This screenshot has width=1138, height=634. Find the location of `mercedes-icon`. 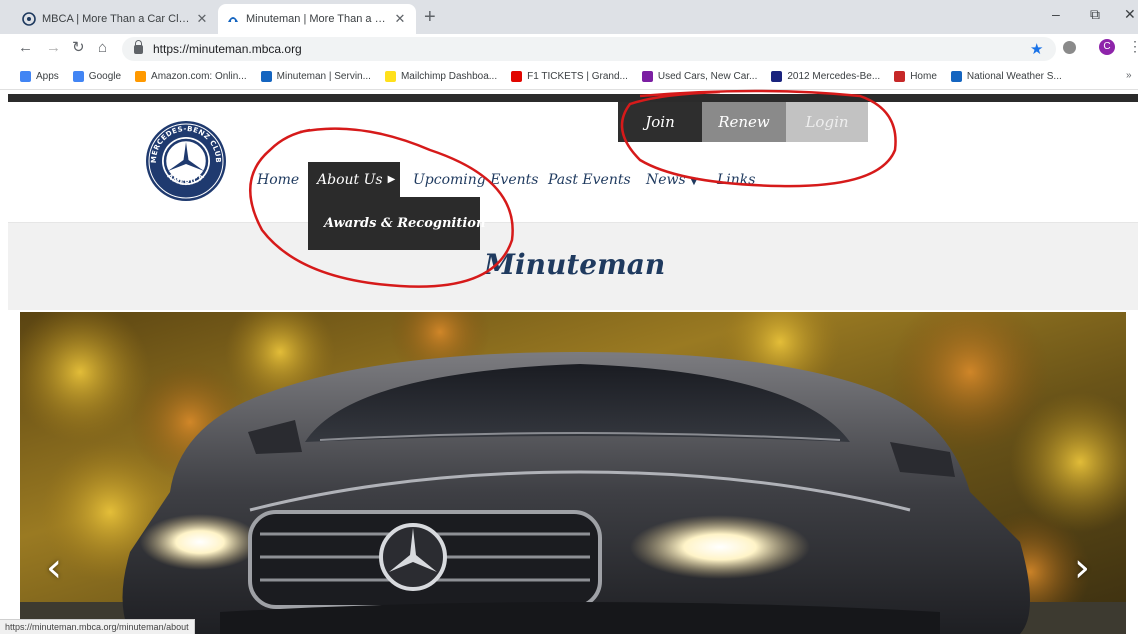

mercedes-icon is located at coordinates (777, 76).